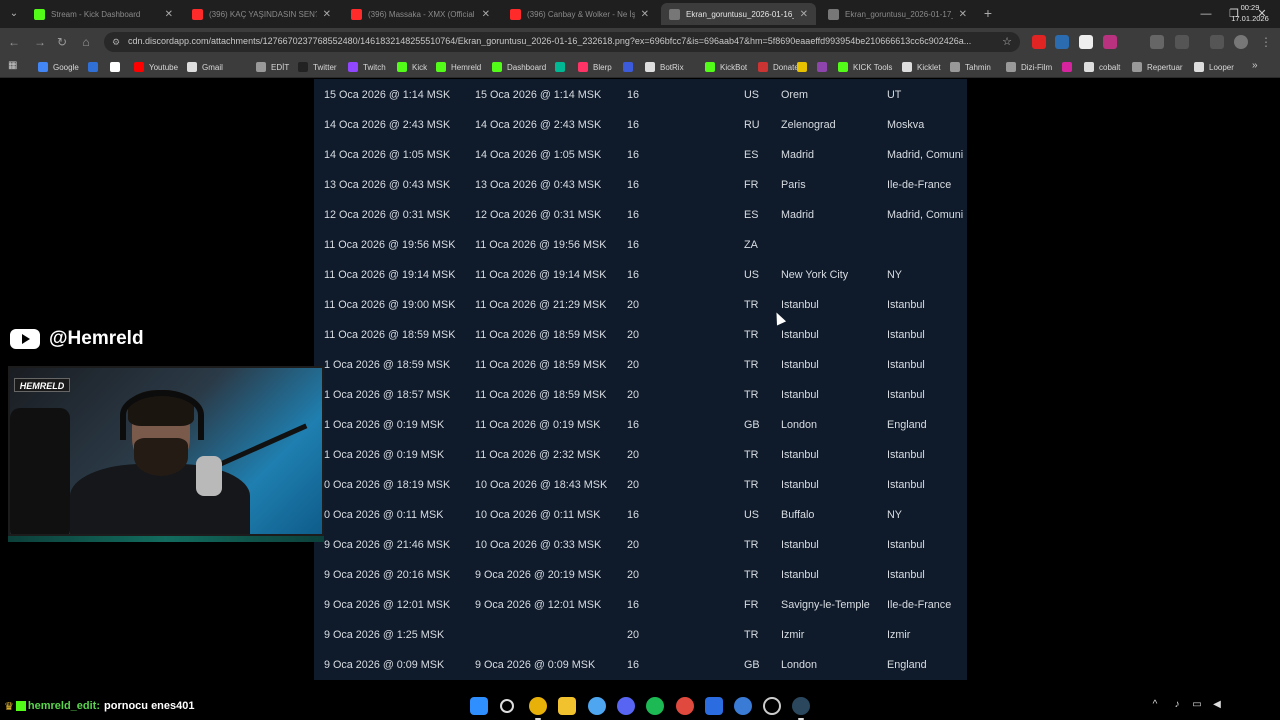 Image resolution: width=1280 pixels, height=720 pixels. I want to click on bookmark-item: Blerp, so click(595, 67).